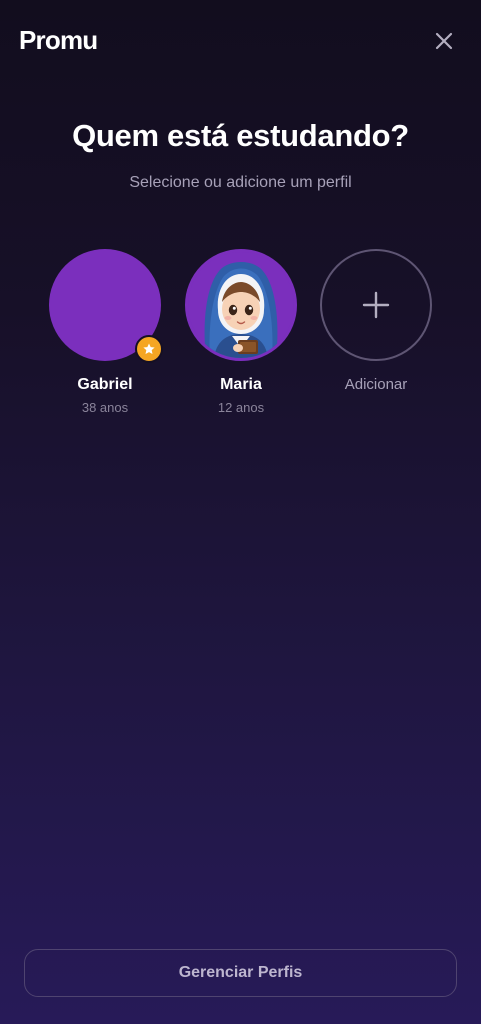 Image resolution: width=481 pixels, height=1024 pixels. What do you see at coordinates (105, 384) in the screenshot?
I see `profile-name: Gabriel` at bounding box center [105, 384].